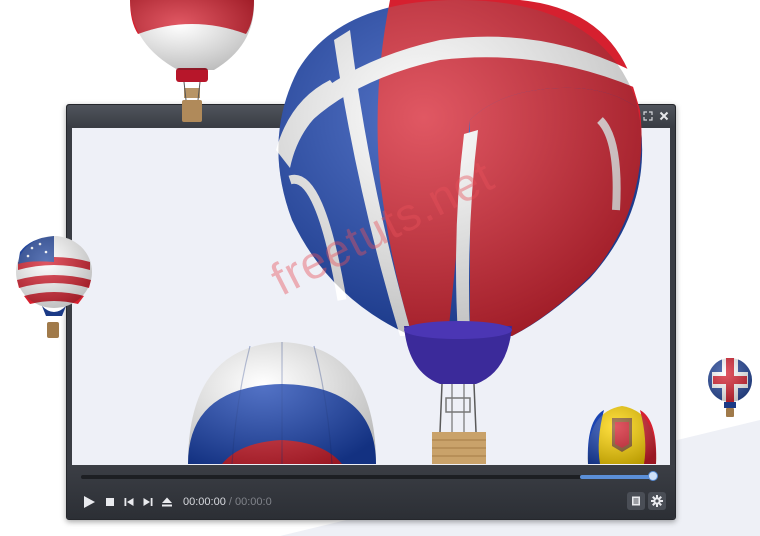 This screenshot has width=760, height=536. I want to click on fullscreen-button, so click(648, 116).